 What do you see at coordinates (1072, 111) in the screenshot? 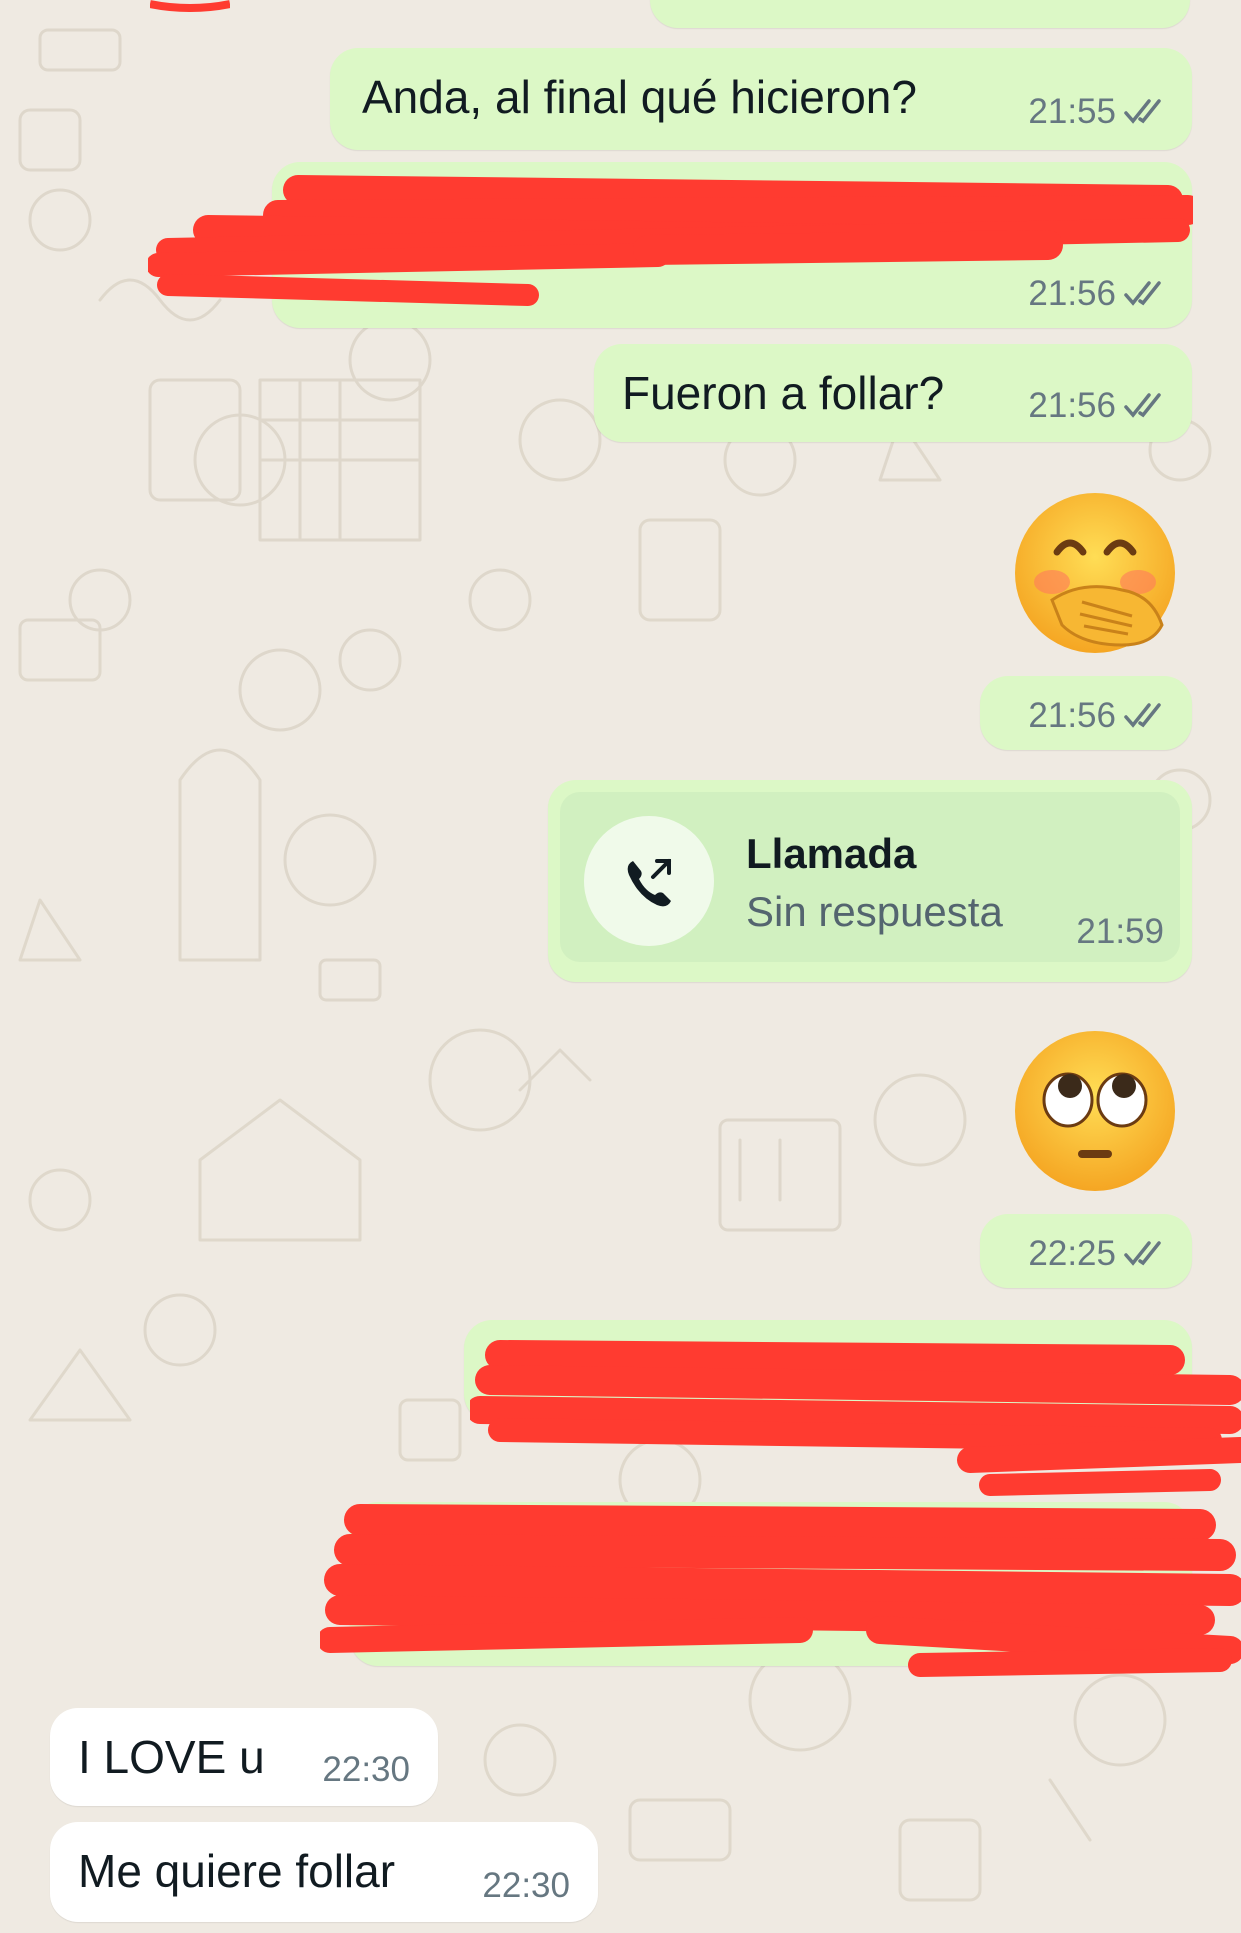
I see `message-time: 21:55` at bounding box center [1072, 111].